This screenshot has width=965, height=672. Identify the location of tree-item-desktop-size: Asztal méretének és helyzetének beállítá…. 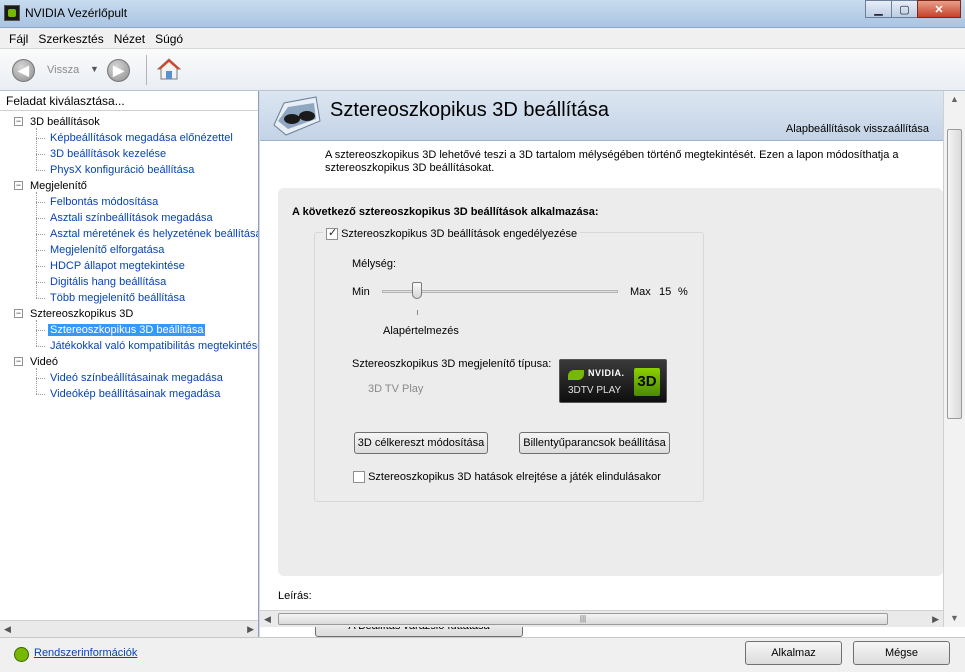
(129, 234).